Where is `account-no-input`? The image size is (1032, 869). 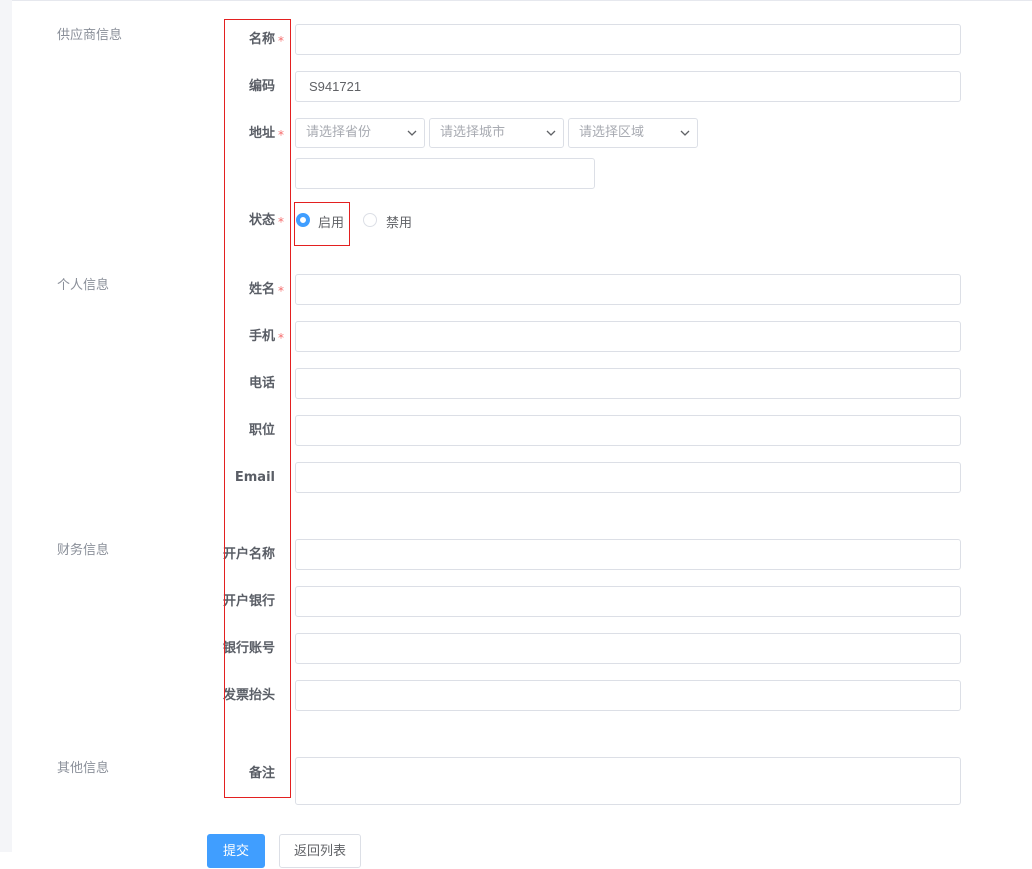 account-no-input is located at coordinates (628, 648).